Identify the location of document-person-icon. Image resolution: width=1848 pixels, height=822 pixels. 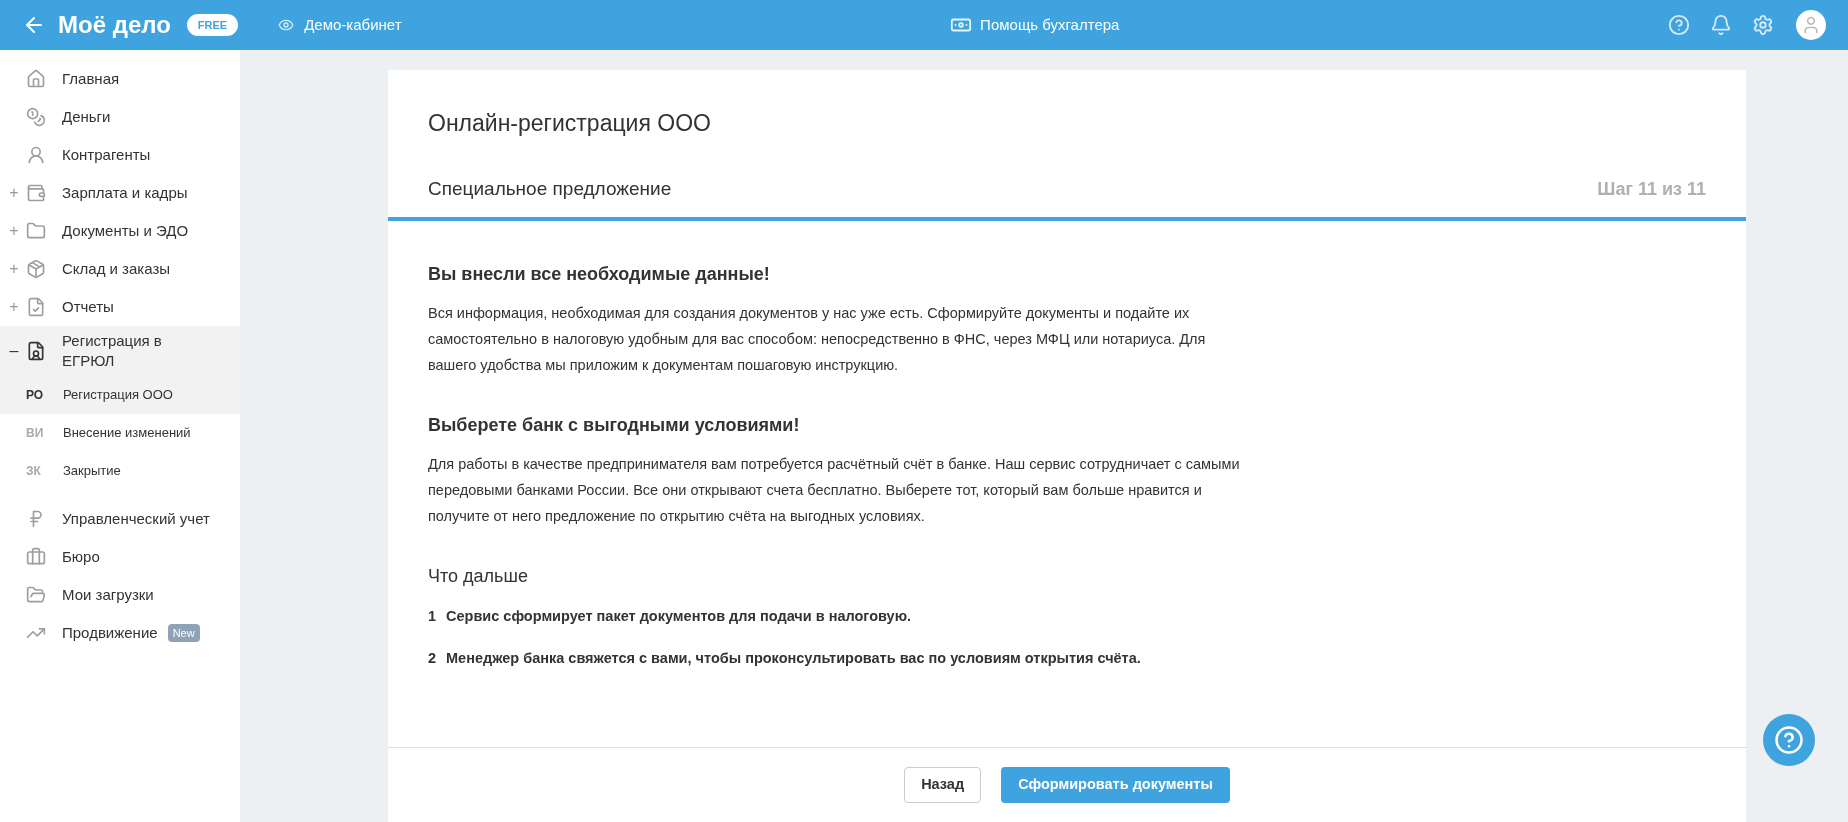
(36, 351).